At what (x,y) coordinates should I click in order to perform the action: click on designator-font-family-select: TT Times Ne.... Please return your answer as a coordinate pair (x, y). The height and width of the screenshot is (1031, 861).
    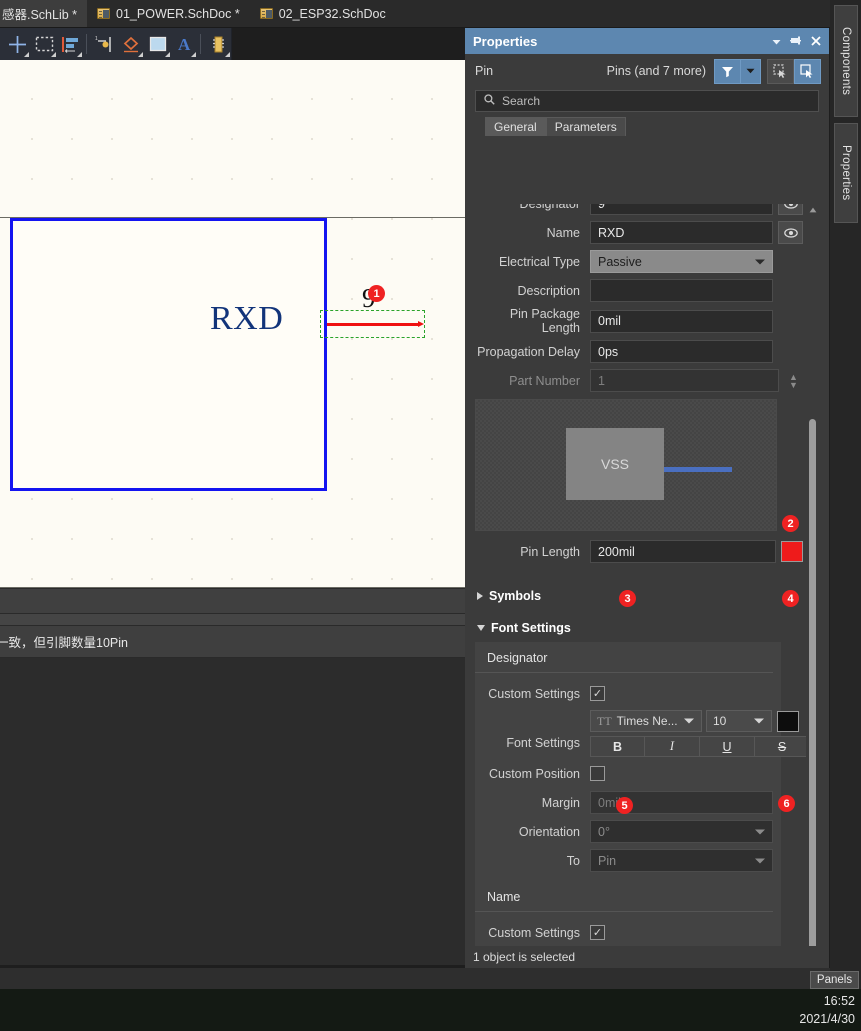
    Looking at the image, I should click on (646, 721).